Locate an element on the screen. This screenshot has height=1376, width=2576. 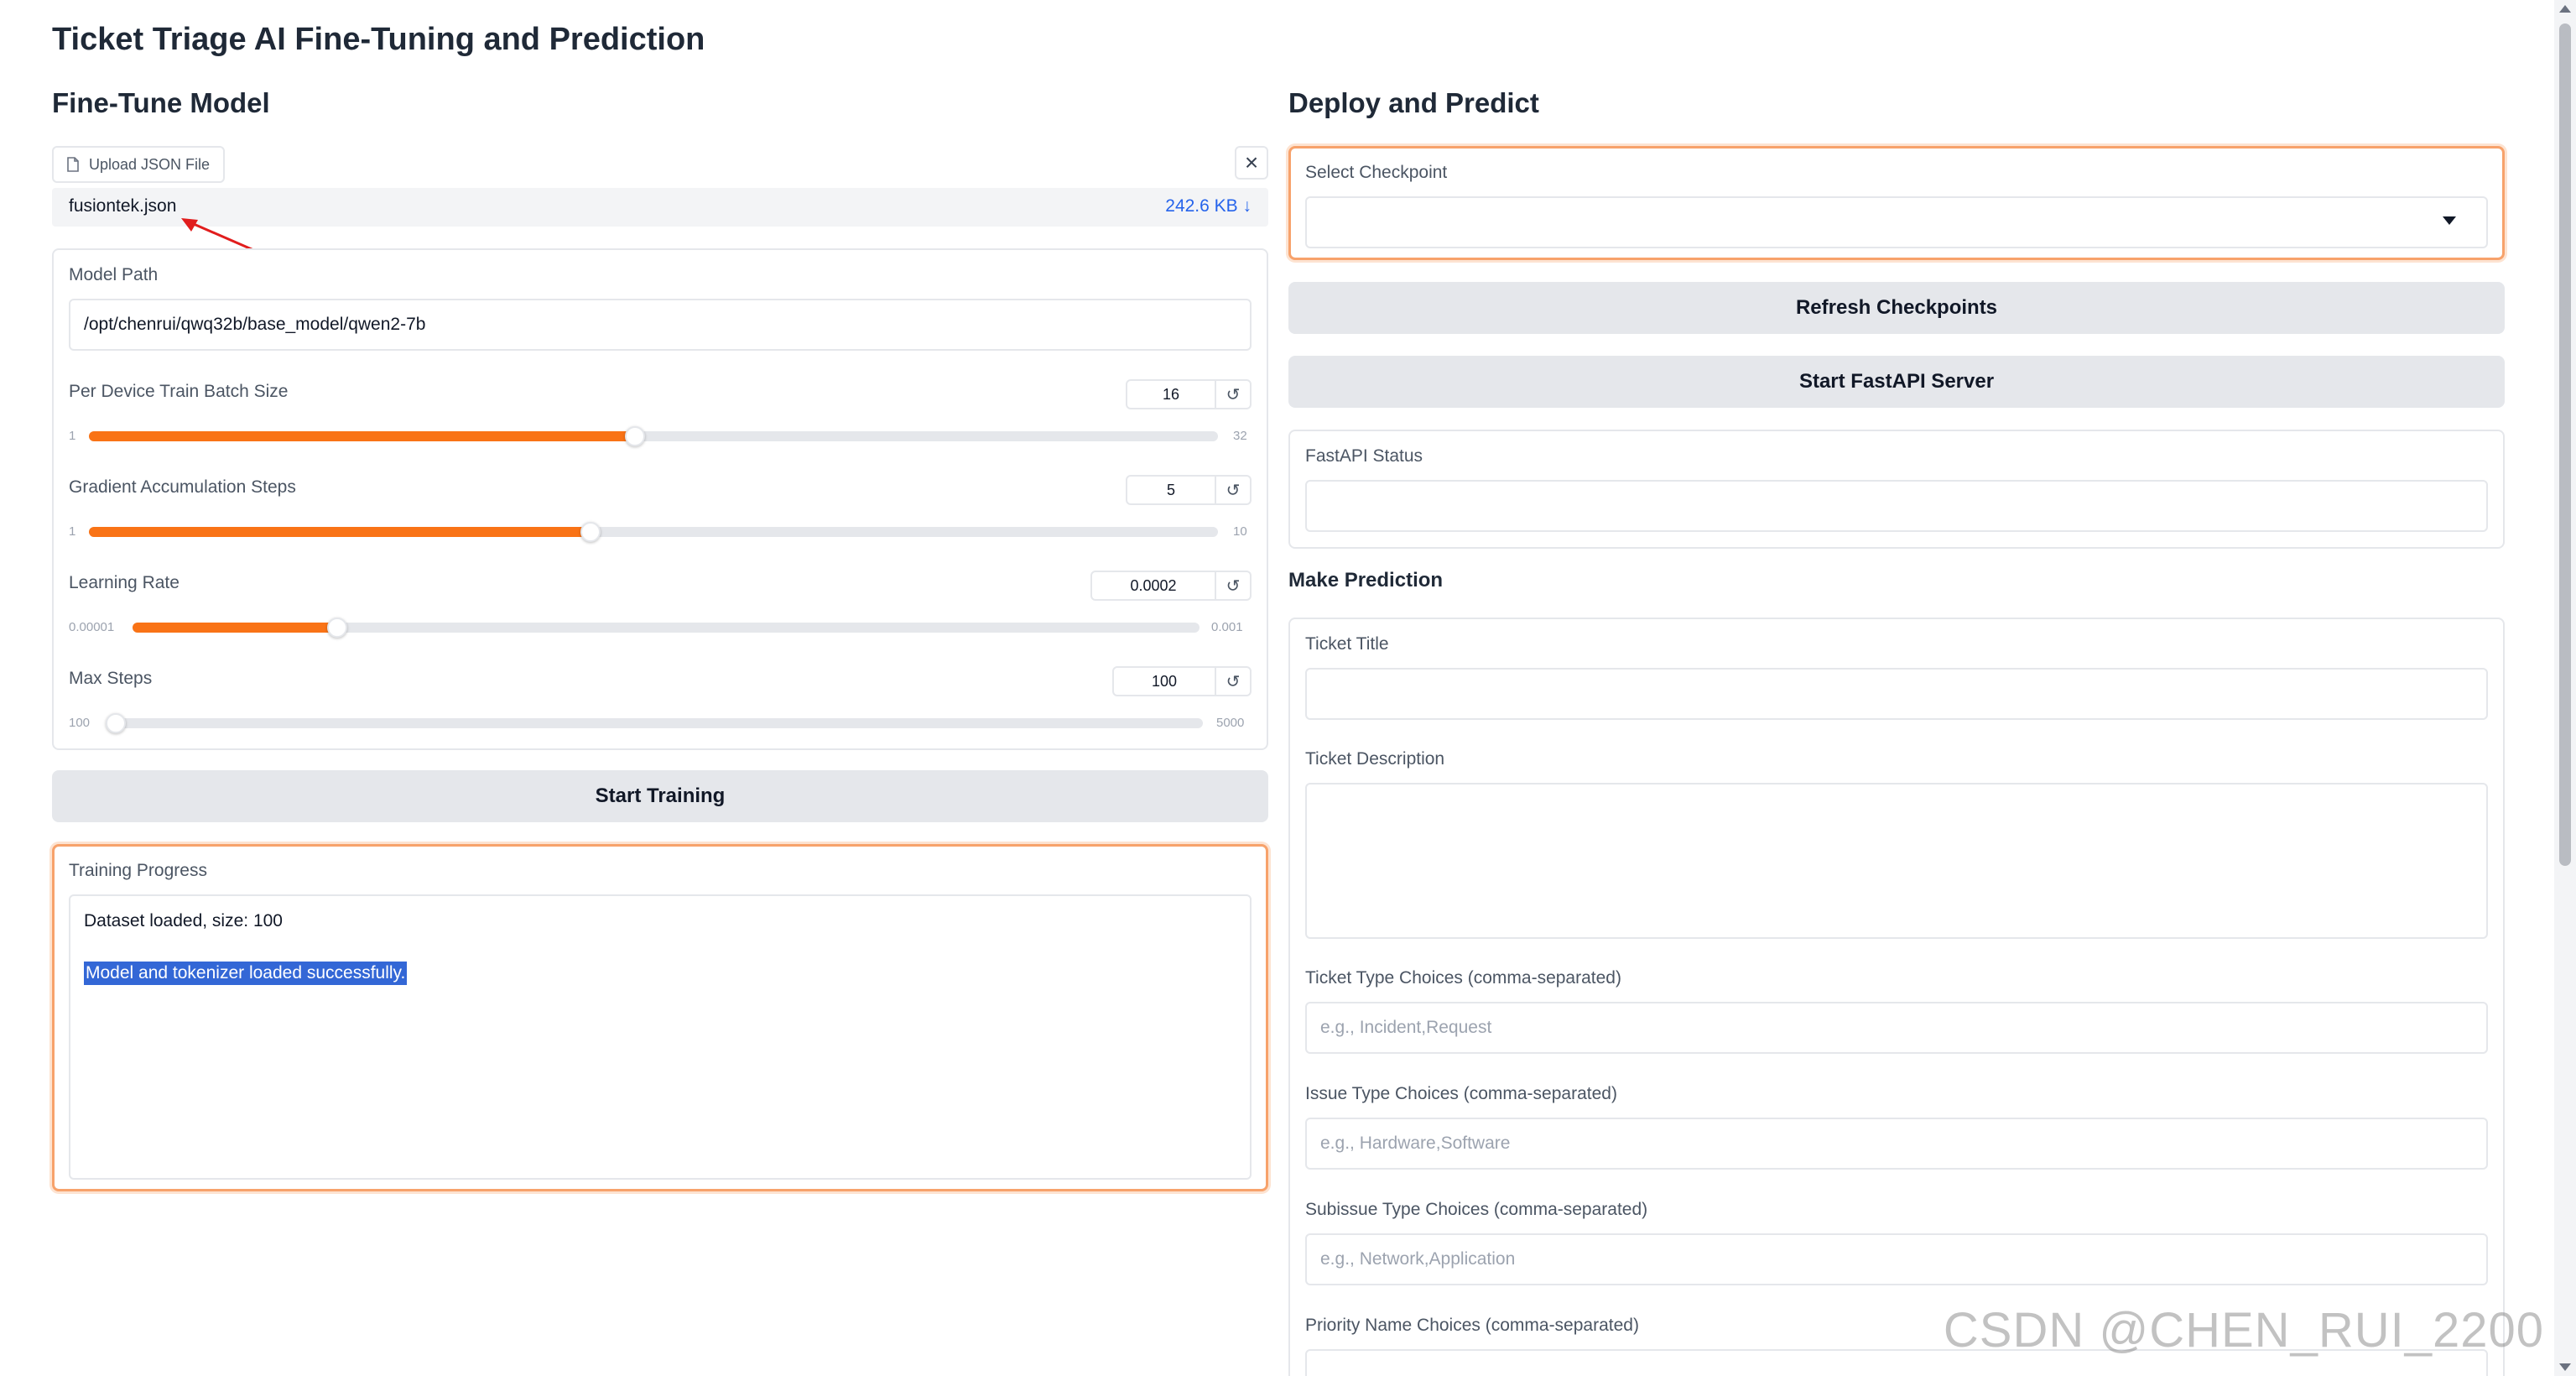
refresh-checkpoints-button: Refresh Checkpoints is located at coordinates (1896, 308).